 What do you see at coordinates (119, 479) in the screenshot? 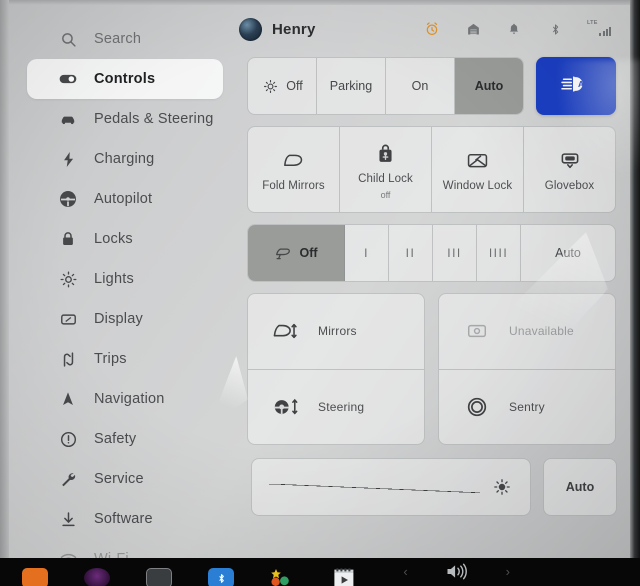
I see `sidebar-item-label: Service` at bounding box center [119, 479].